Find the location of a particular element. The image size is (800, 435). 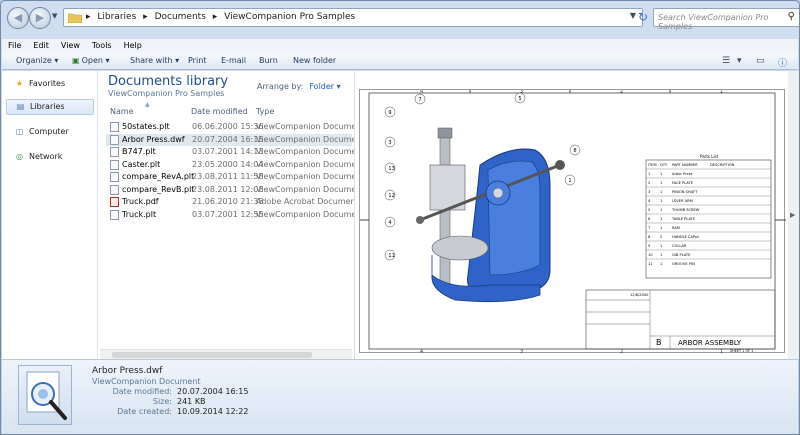

column-label-bottom: 4 is located at coordinates (421, 351).